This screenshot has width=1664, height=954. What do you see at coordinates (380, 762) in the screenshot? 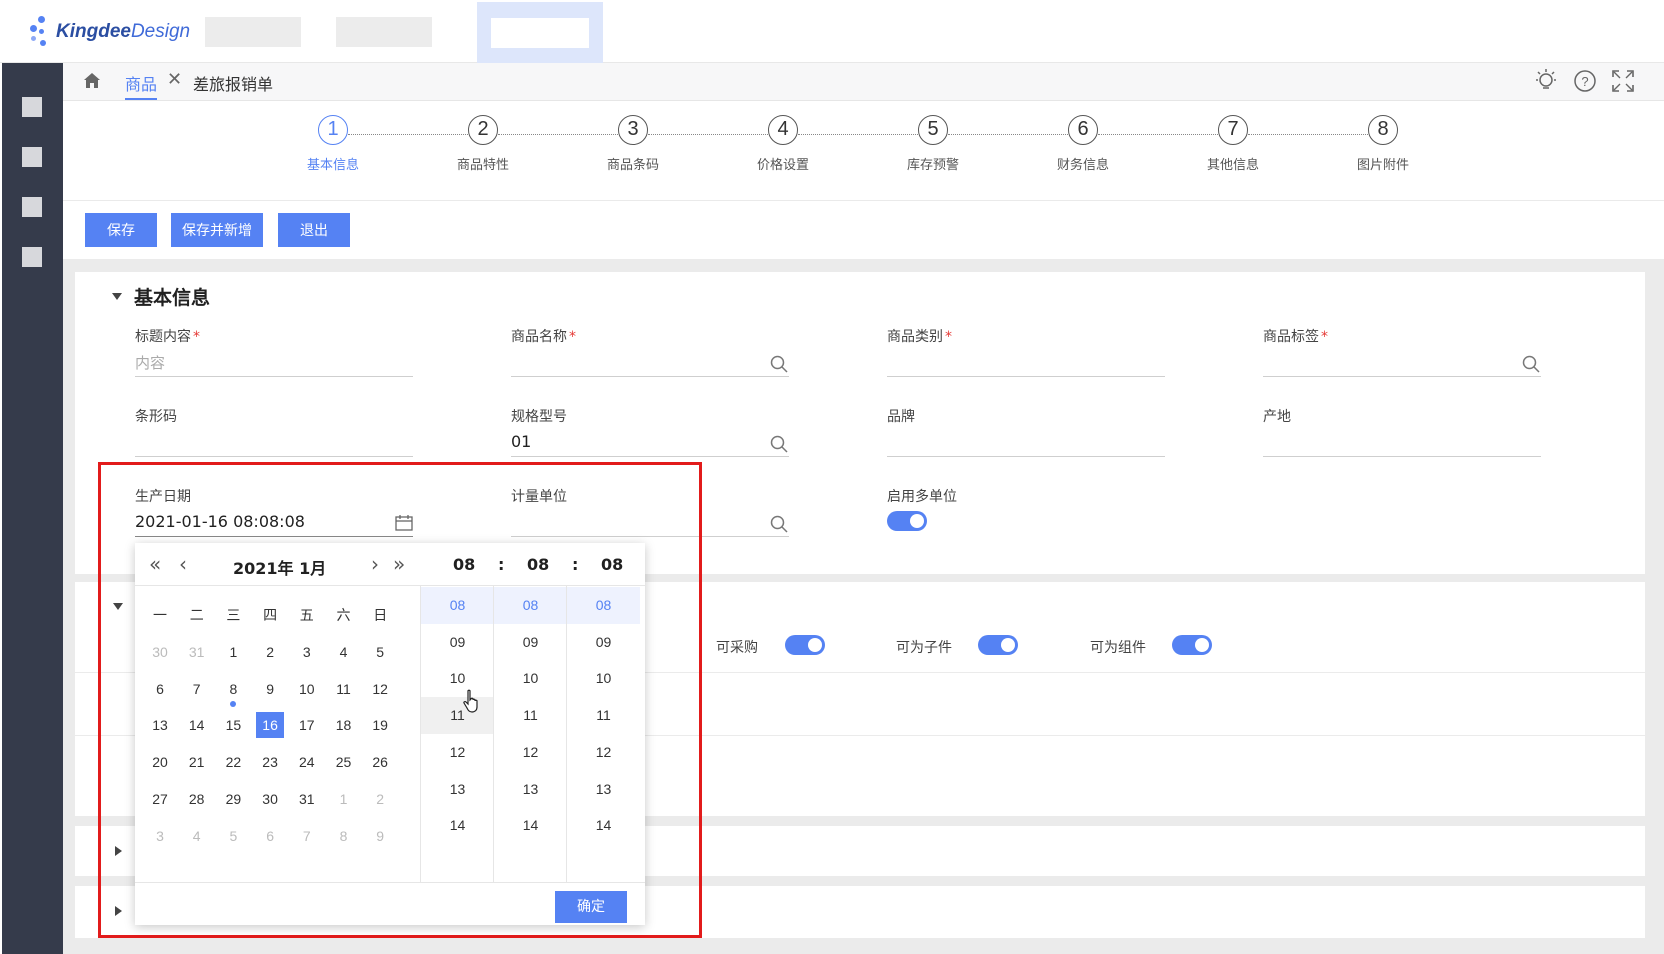
I see `calendar-day: 26` at bounding box center [380, 762].